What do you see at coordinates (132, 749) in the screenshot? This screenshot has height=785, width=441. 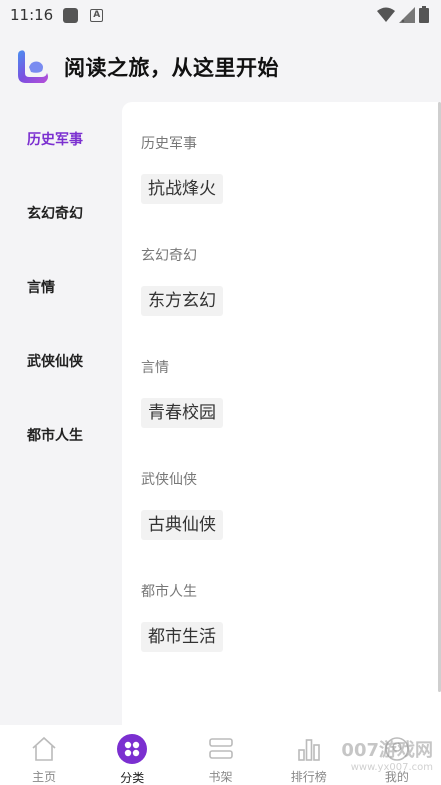 I see `category-icon` at bounding box center [132, 749].